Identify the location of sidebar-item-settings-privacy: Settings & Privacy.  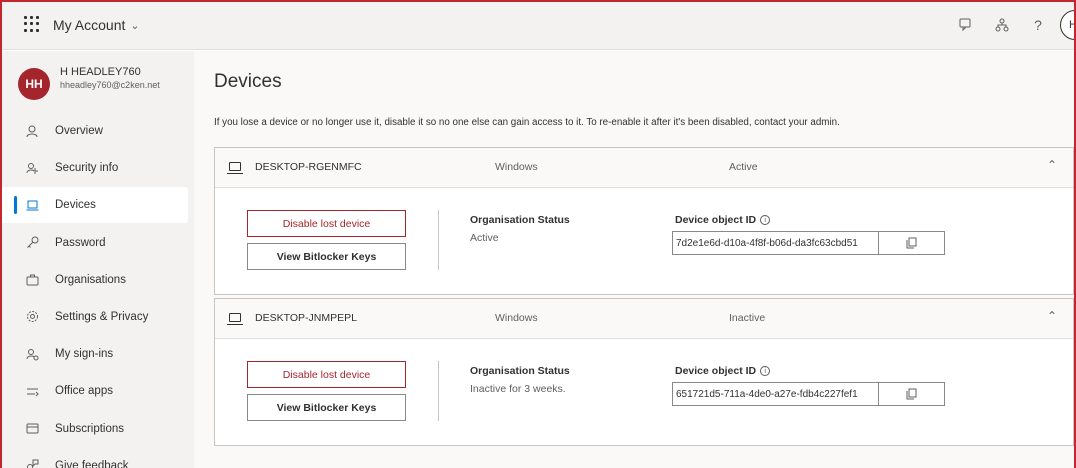
(94, 317).